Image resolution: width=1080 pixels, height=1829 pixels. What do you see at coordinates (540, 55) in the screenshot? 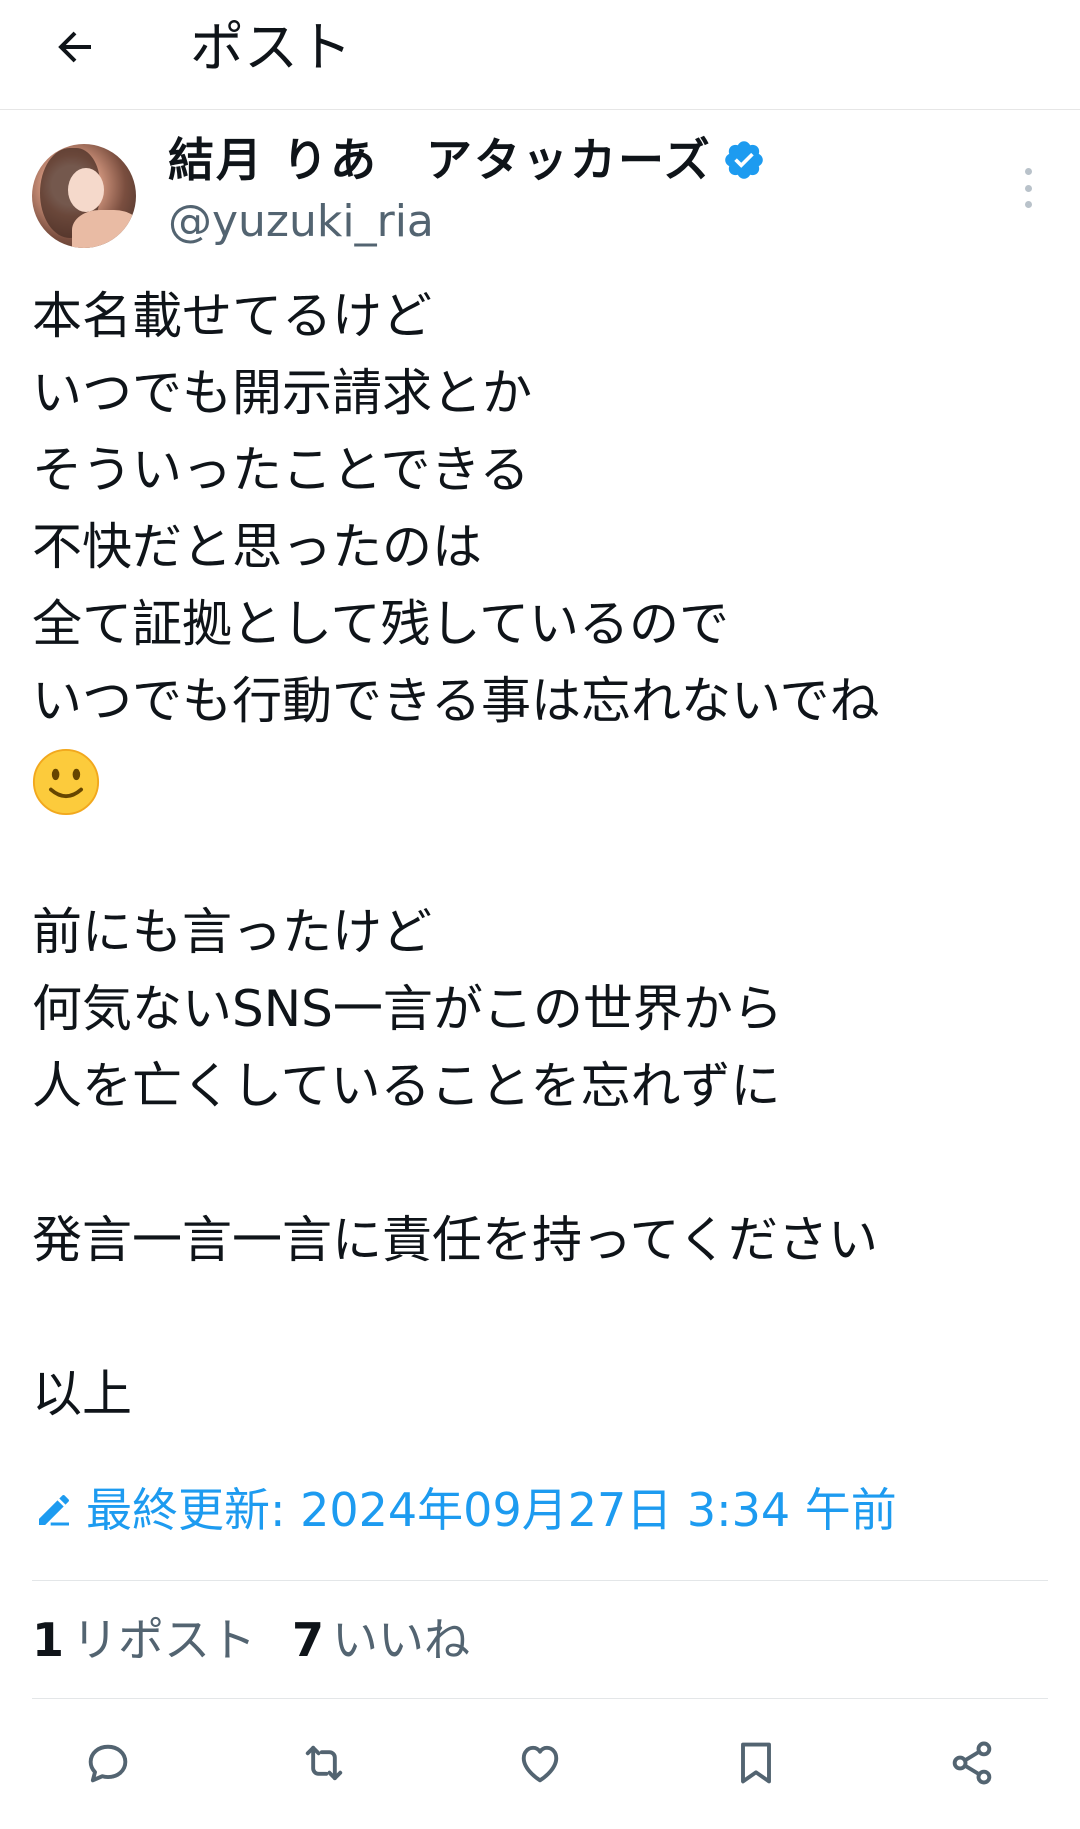
I see `top-bar: ポスト` at bounding box center [540, 55].